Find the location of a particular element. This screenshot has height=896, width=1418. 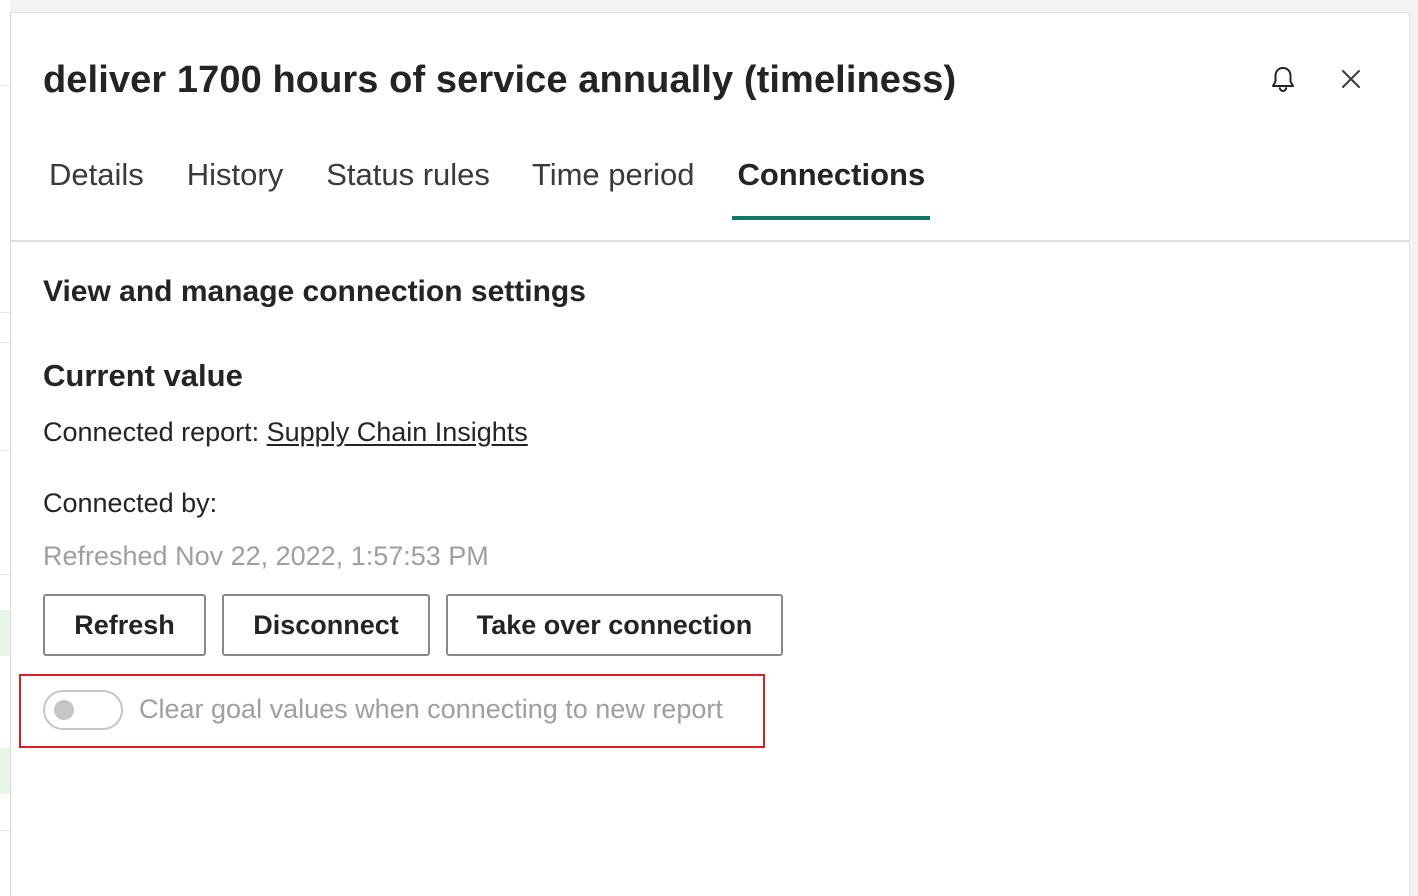

connection-actions: Refresh Disconnect Take over connection is located at coordinates (413, 625).